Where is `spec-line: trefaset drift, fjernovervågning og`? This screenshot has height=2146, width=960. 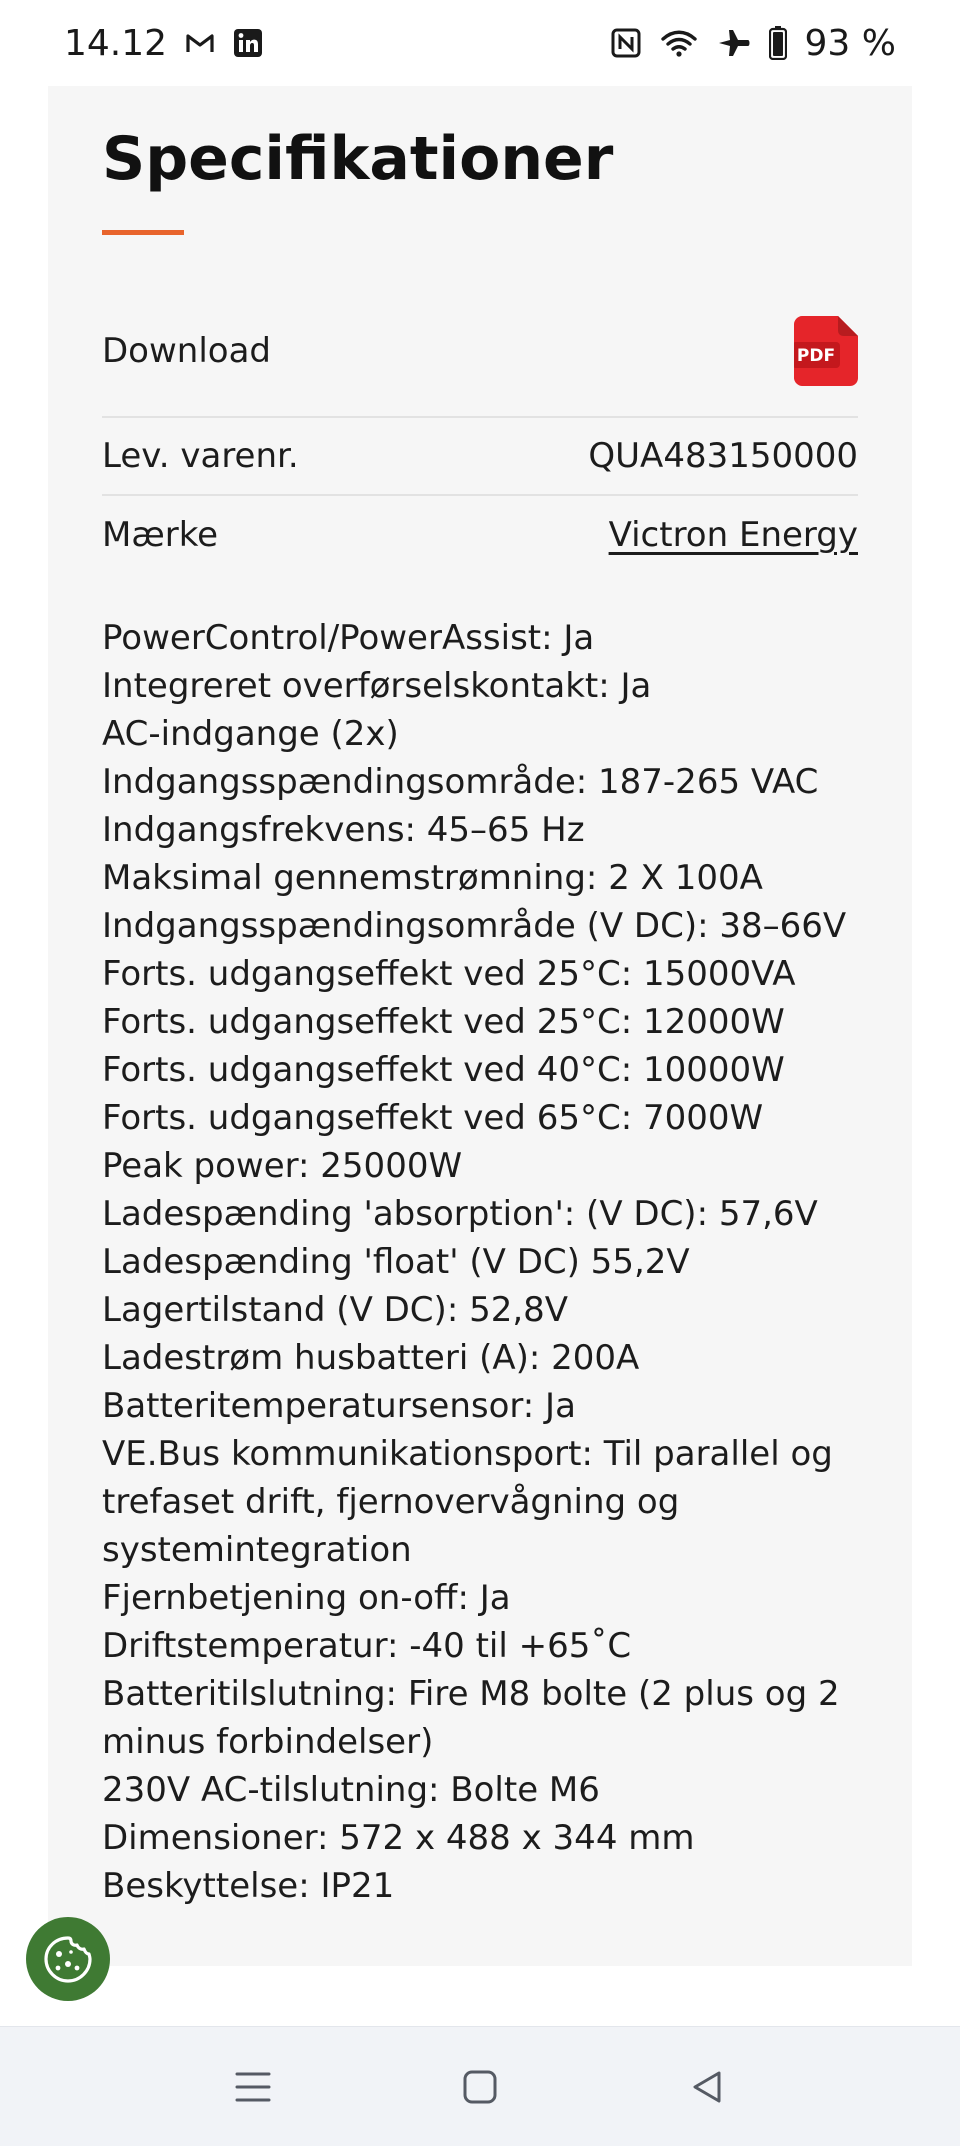 spec-line: trefaset drift, fjernovervågning og is located at coordinates (391, 1502).